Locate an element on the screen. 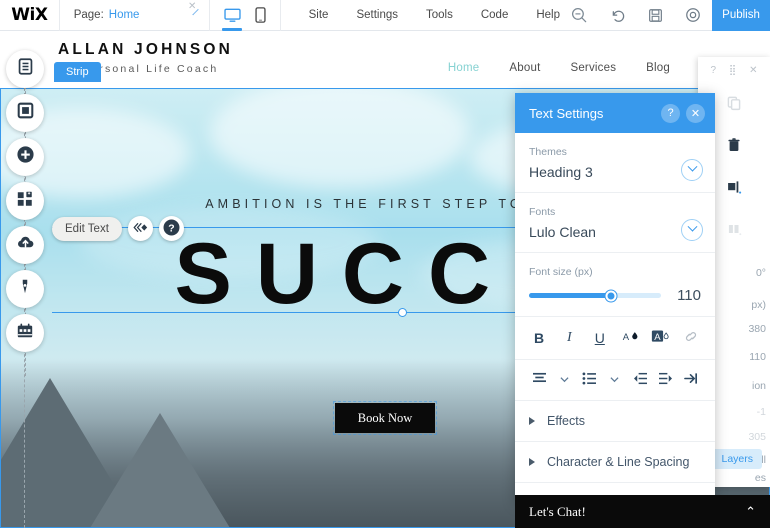 Image resolution: width=770 pixels, height=528 pixels. menu-item-site: Site is located at coordinates (319, 15).